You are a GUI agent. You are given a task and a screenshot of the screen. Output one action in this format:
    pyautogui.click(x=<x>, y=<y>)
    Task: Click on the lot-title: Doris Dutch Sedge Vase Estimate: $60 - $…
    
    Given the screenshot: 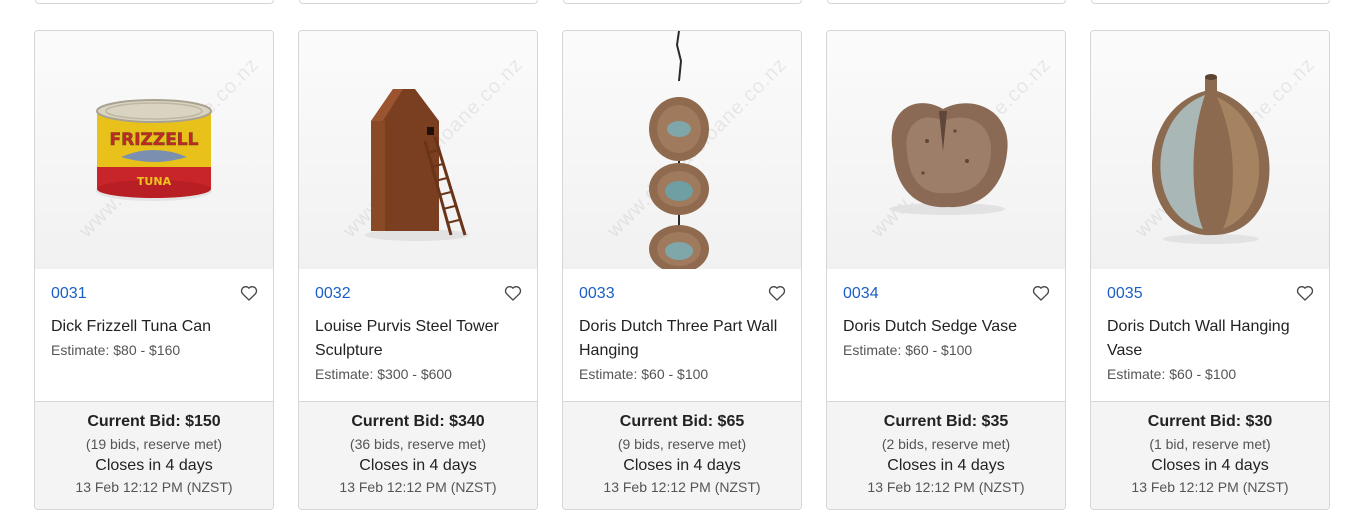 What is the action you would take?
    pyautogui.click(x=945, y=337)
    